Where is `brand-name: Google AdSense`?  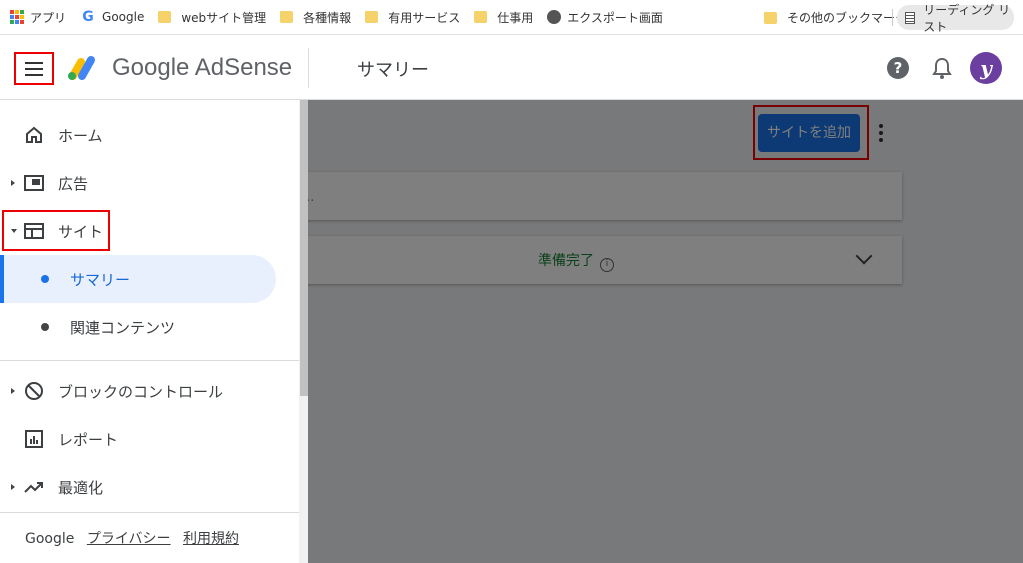
brand-name: Google AdSense is located at coordinates (202, 67).